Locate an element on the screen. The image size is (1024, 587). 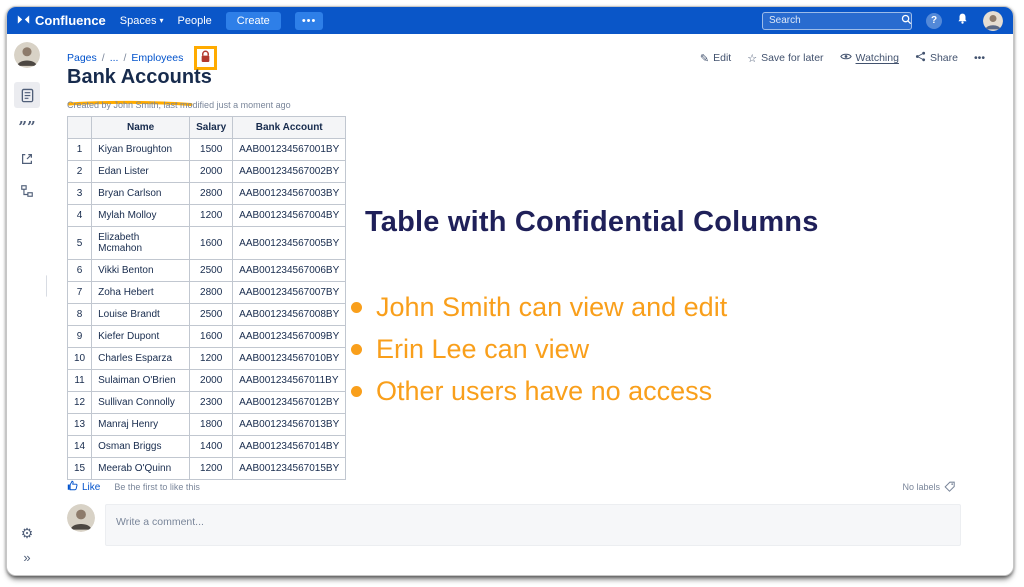
table-row: 13 Manraj Henry 1800 AAB001234567013BY is located at coordinates (206, 424).